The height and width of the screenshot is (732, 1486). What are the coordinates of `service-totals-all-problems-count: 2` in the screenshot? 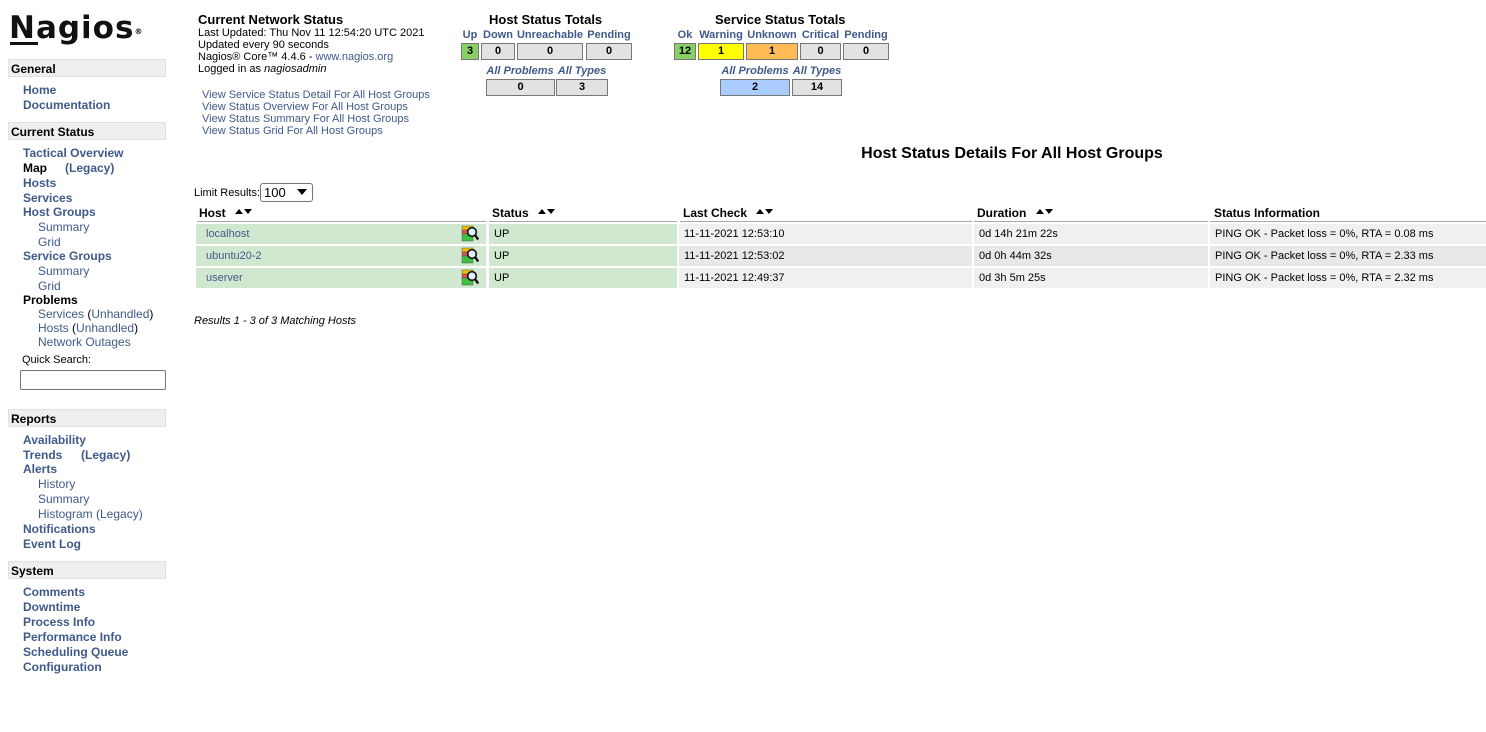 It's located at (755, 87).